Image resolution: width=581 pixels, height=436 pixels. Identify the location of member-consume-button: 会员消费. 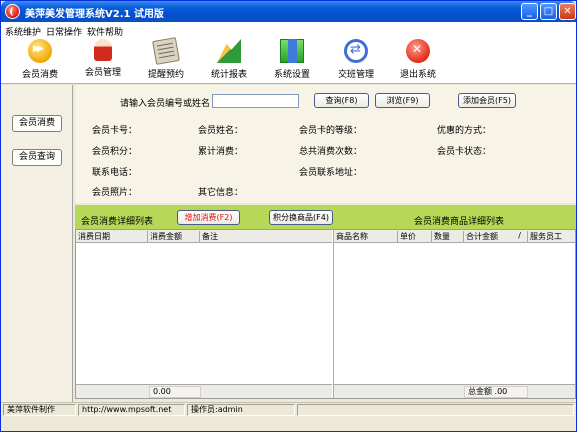
(37, 123).